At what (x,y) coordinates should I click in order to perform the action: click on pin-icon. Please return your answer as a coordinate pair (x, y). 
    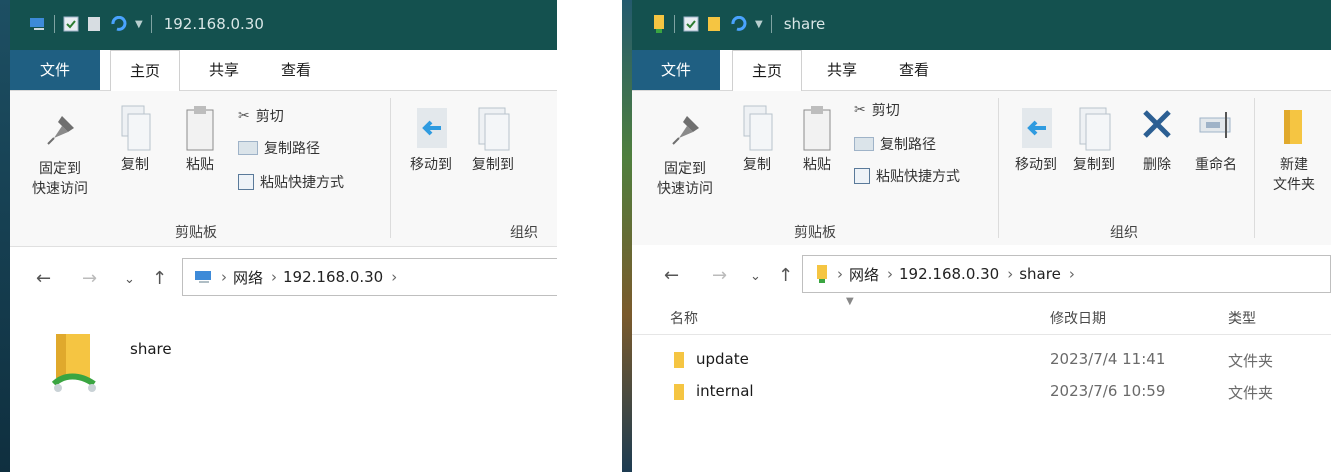
    Looking at the image, I should click on (685, 128).